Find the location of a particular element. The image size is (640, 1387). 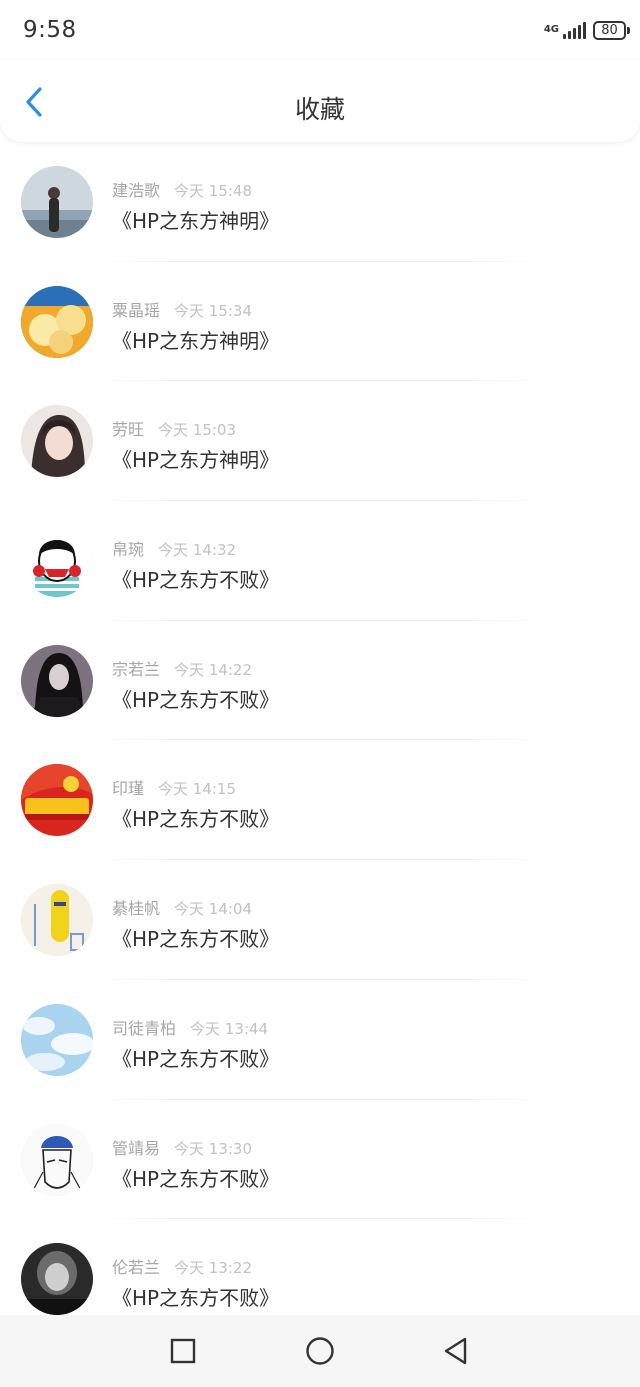

recent-apps-button is located at coordinates (183, 1351).